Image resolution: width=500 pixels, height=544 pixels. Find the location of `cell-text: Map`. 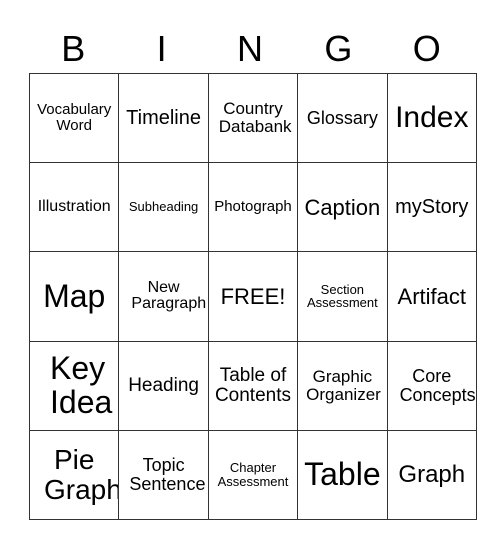

cell-text: Map is located at coordinates (74, 295).